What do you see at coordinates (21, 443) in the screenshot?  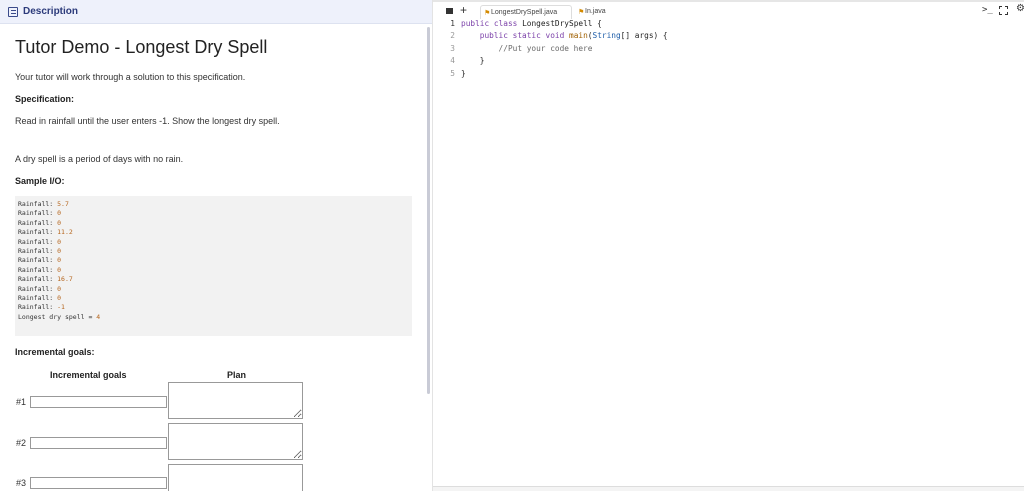 I see `goal-row-number: #2` at bounding box center [21, 443].